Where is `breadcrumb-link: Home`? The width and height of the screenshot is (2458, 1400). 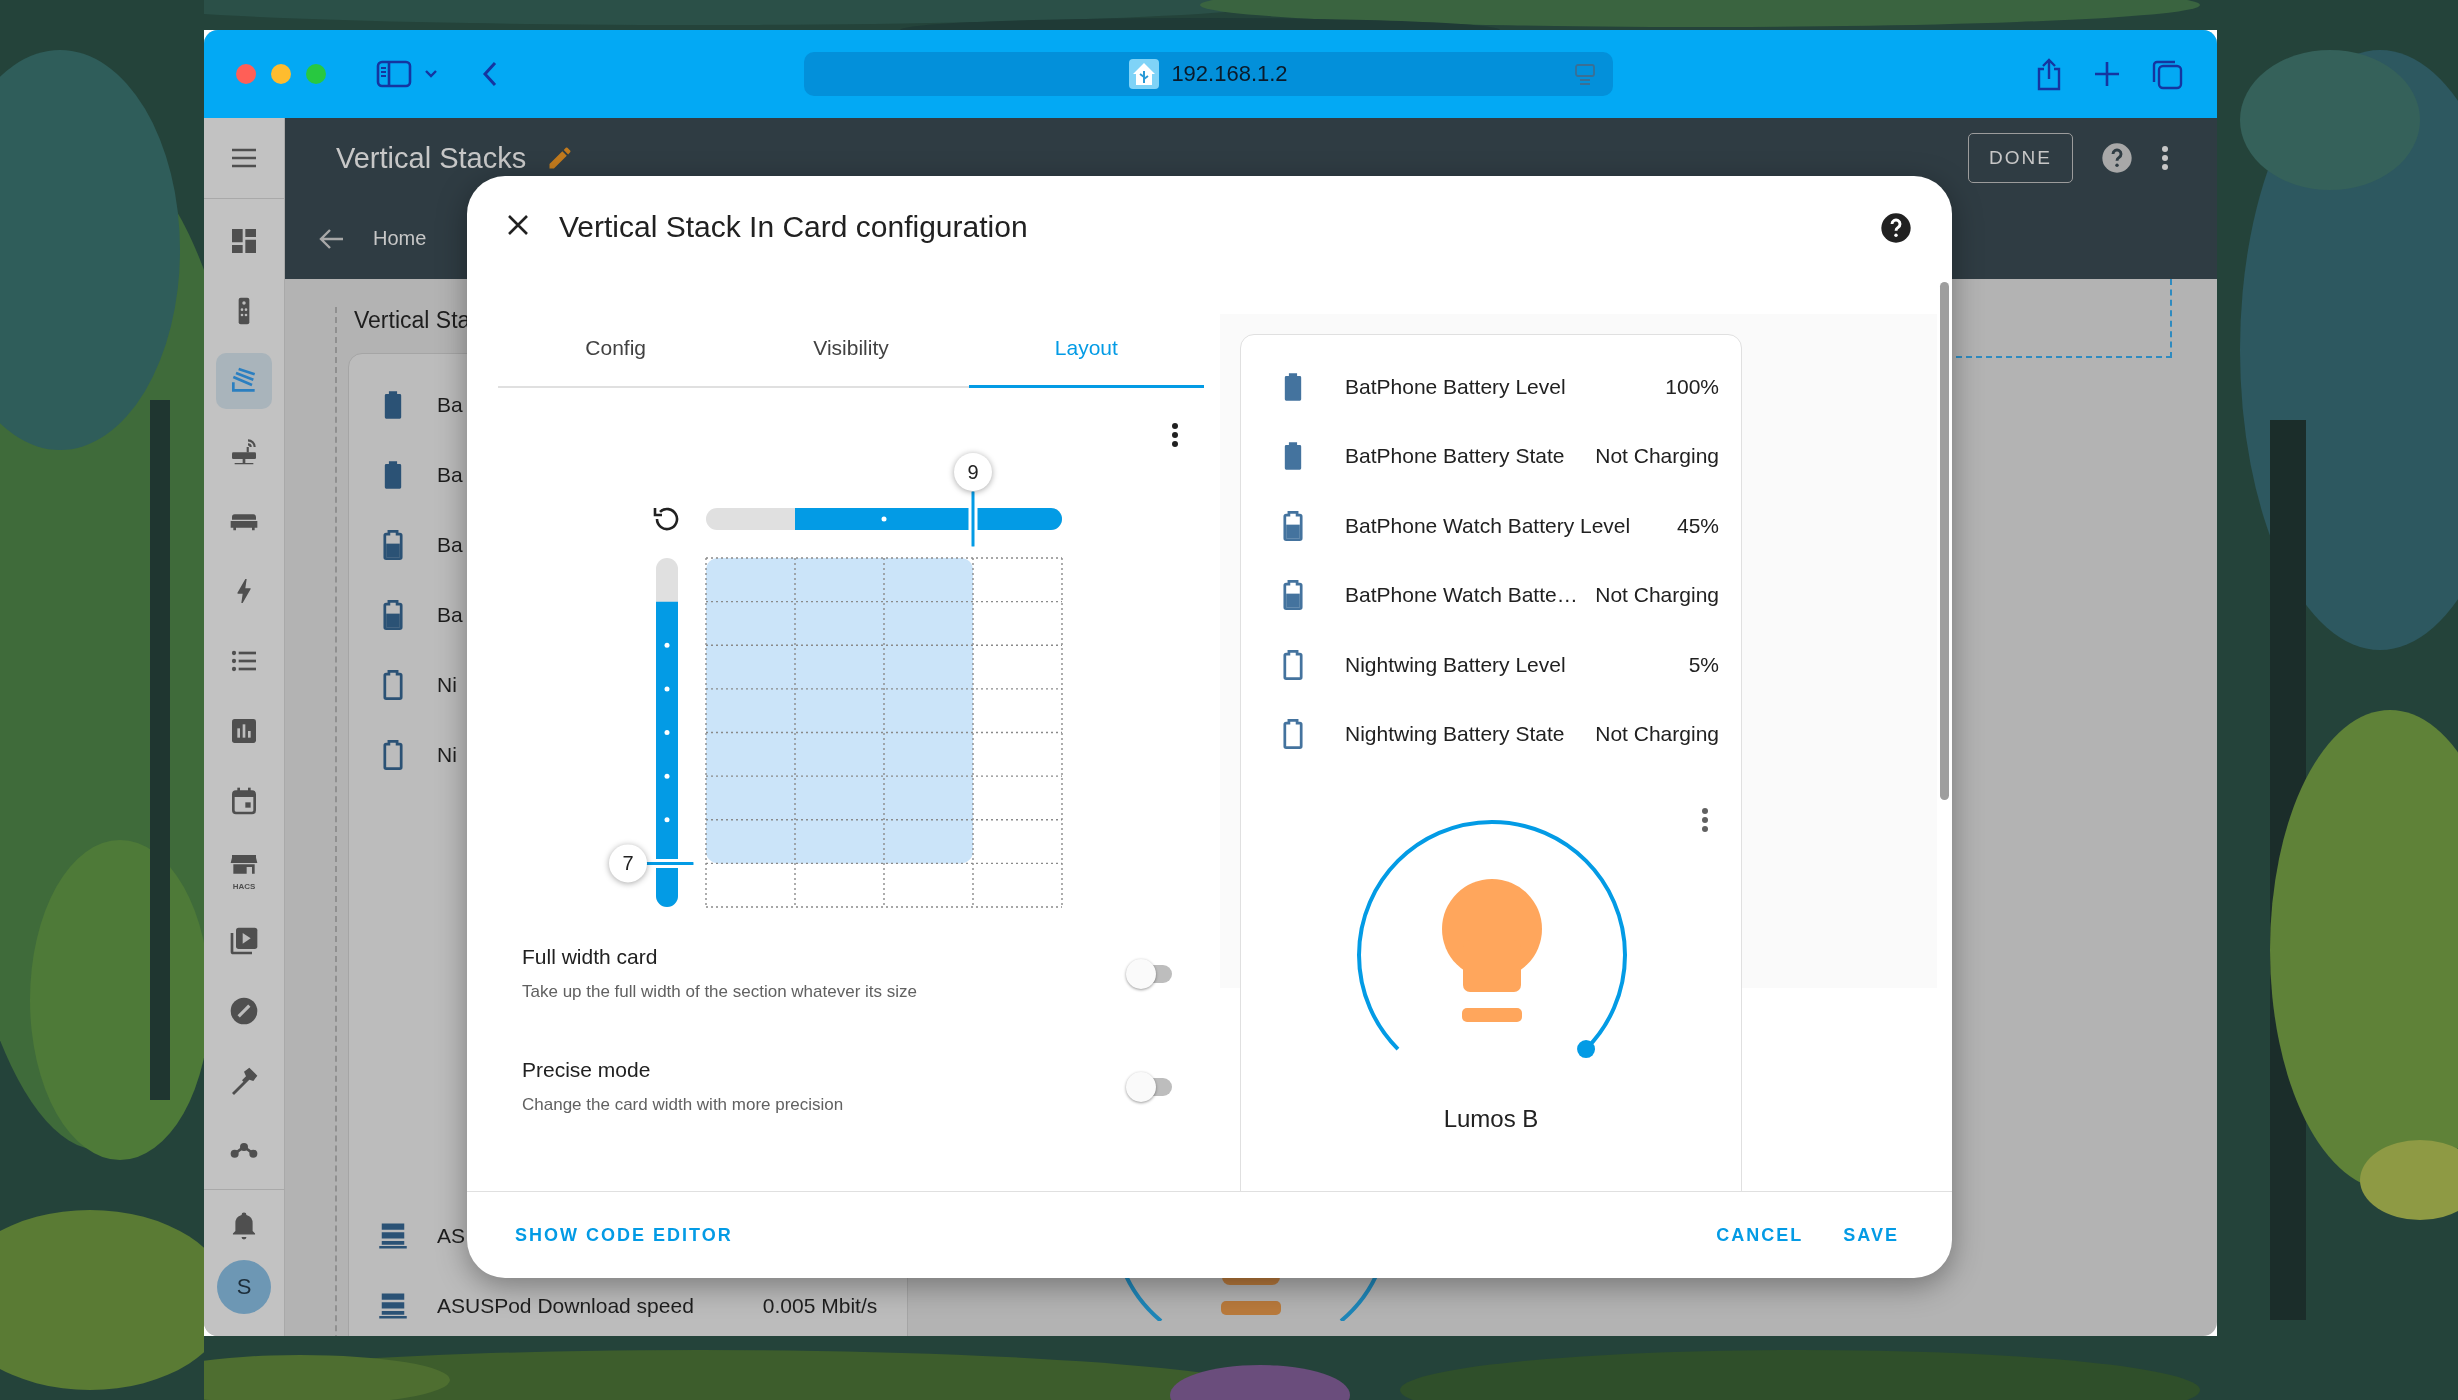 breadcrumb-link: Home is located at coordinates (400, 238).